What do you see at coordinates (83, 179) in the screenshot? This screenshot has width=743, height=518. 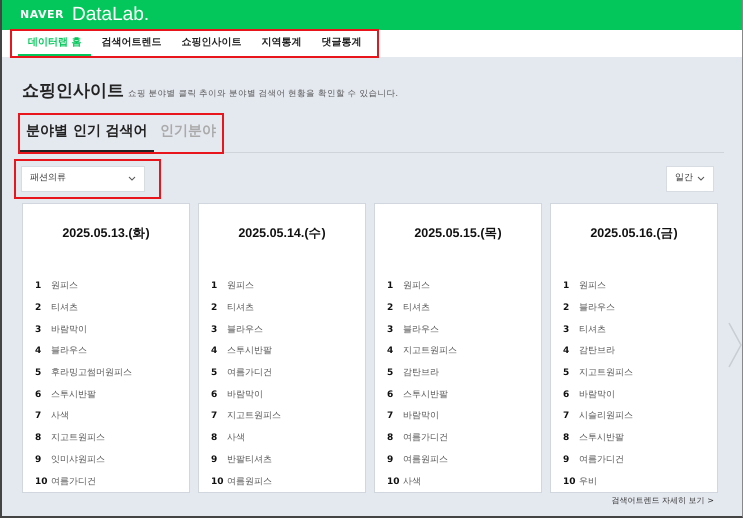 I see `category-dropdown: 패션의류` at bounding box center [83, 179].